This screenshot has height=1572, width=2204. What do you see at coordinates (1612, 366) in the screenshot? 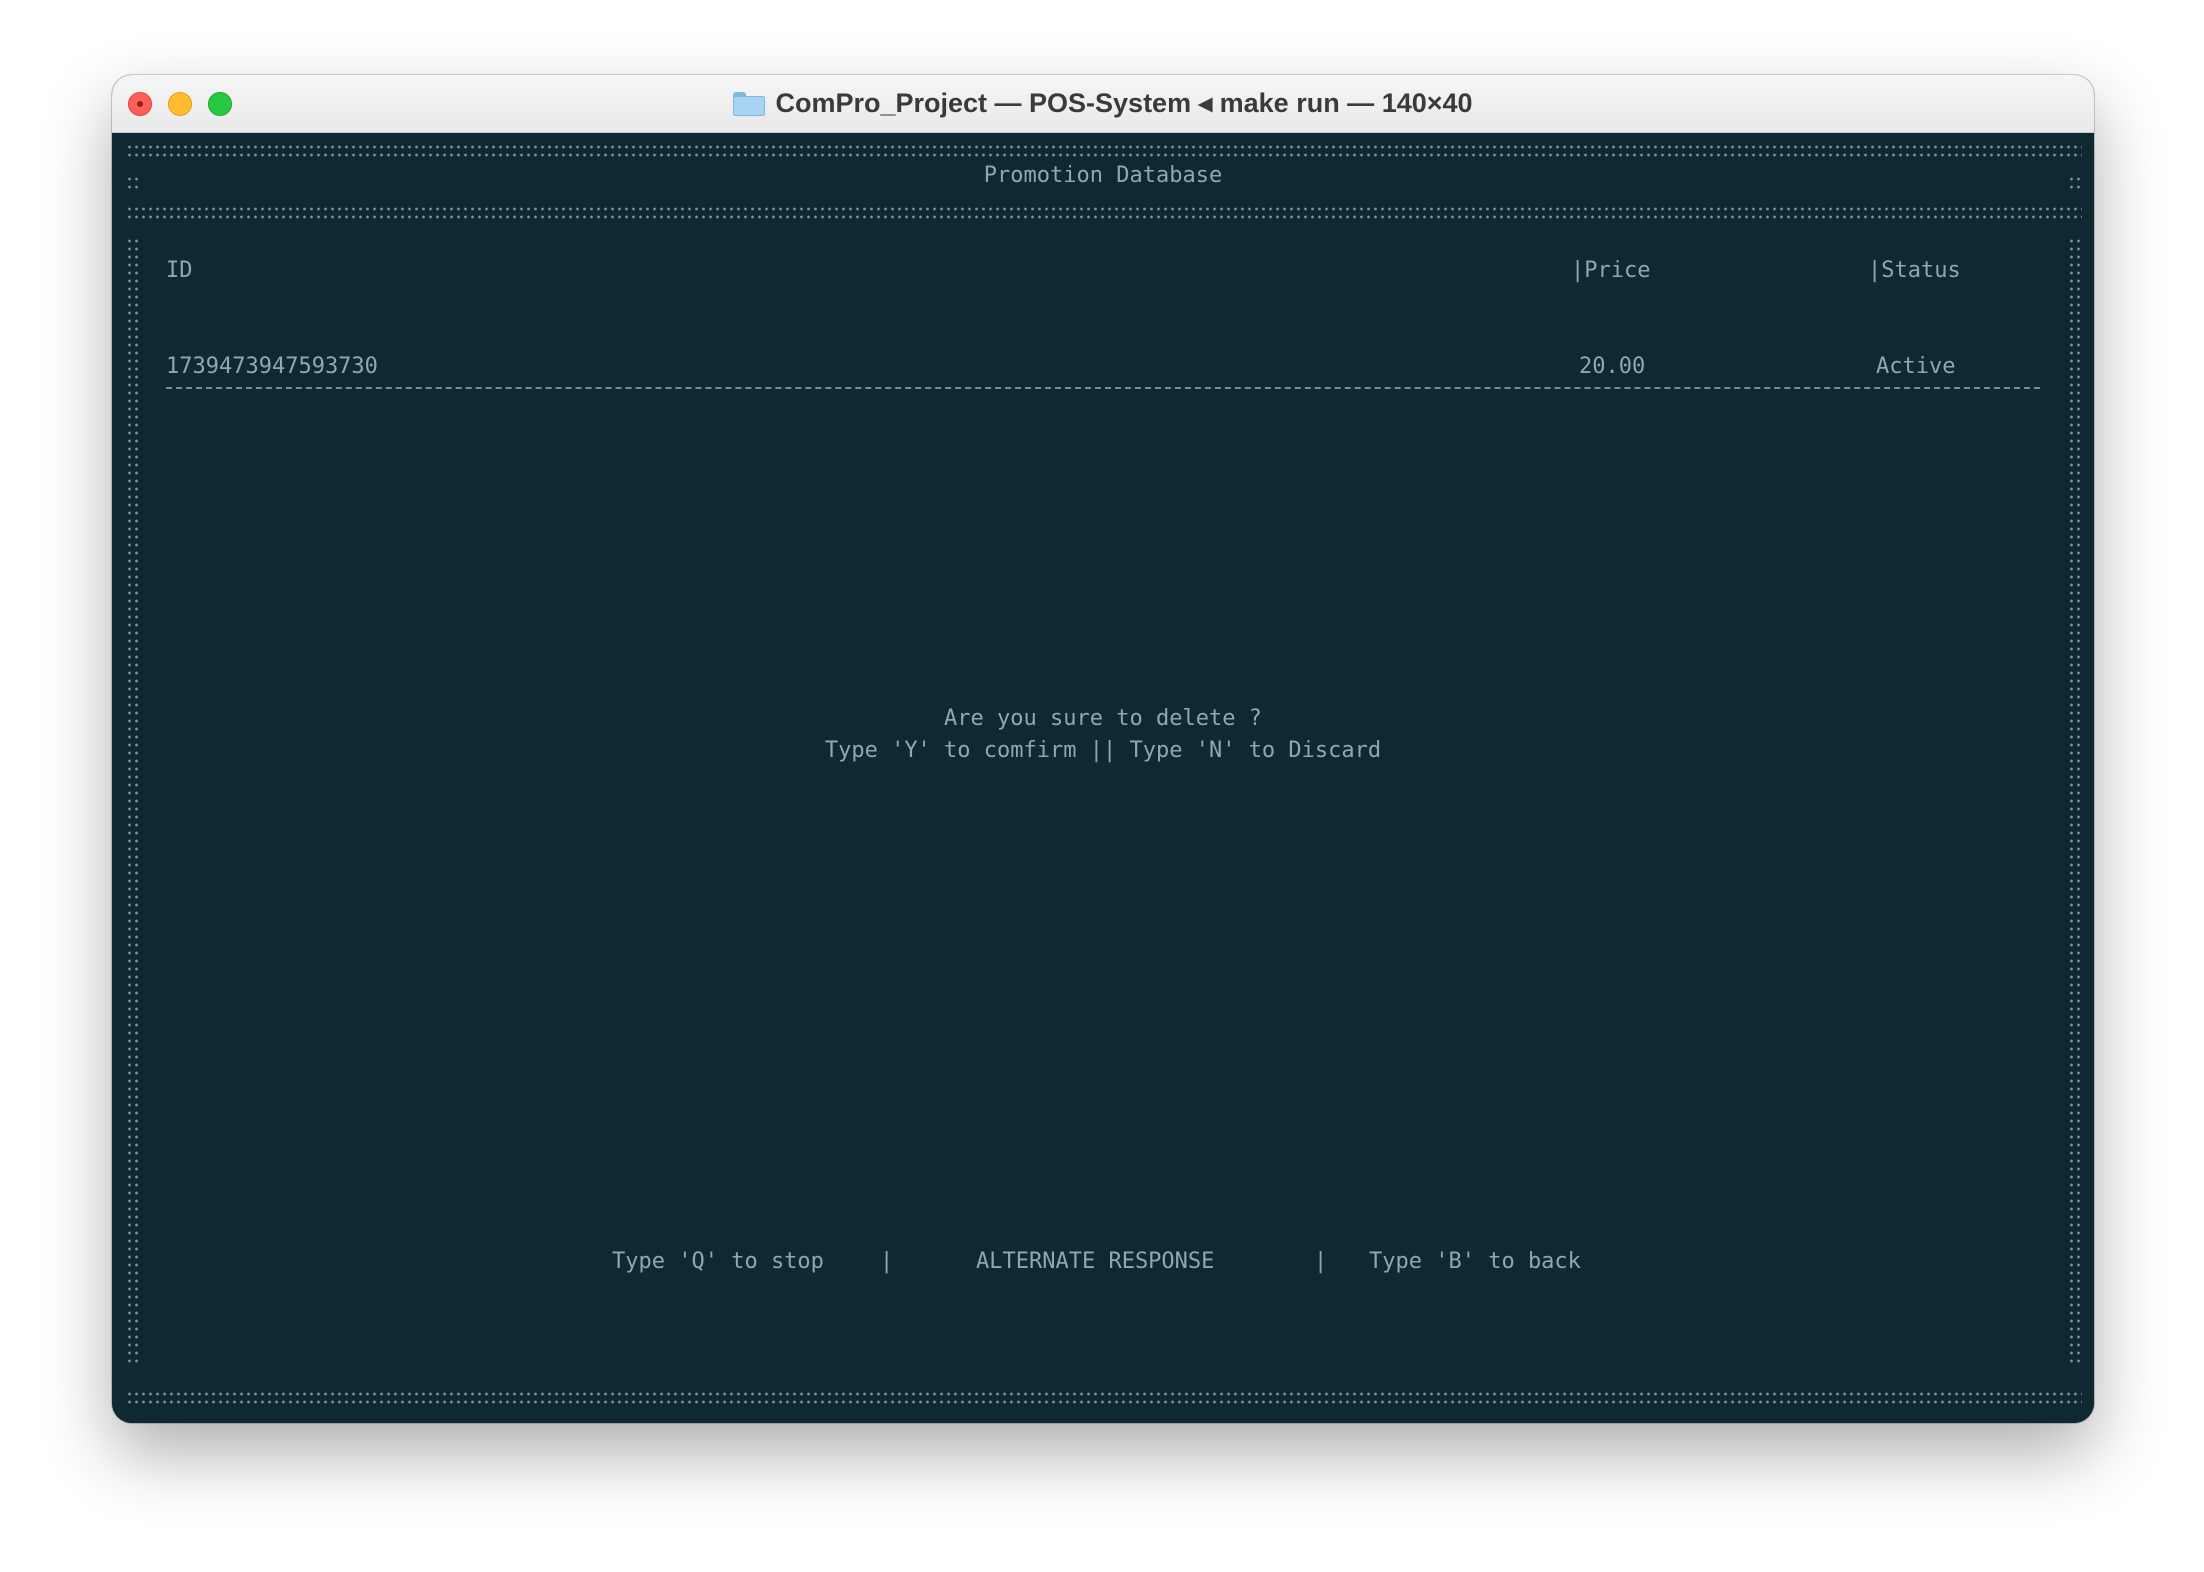
I see `row-price: 20.00` at bounding box center [1612, 366].